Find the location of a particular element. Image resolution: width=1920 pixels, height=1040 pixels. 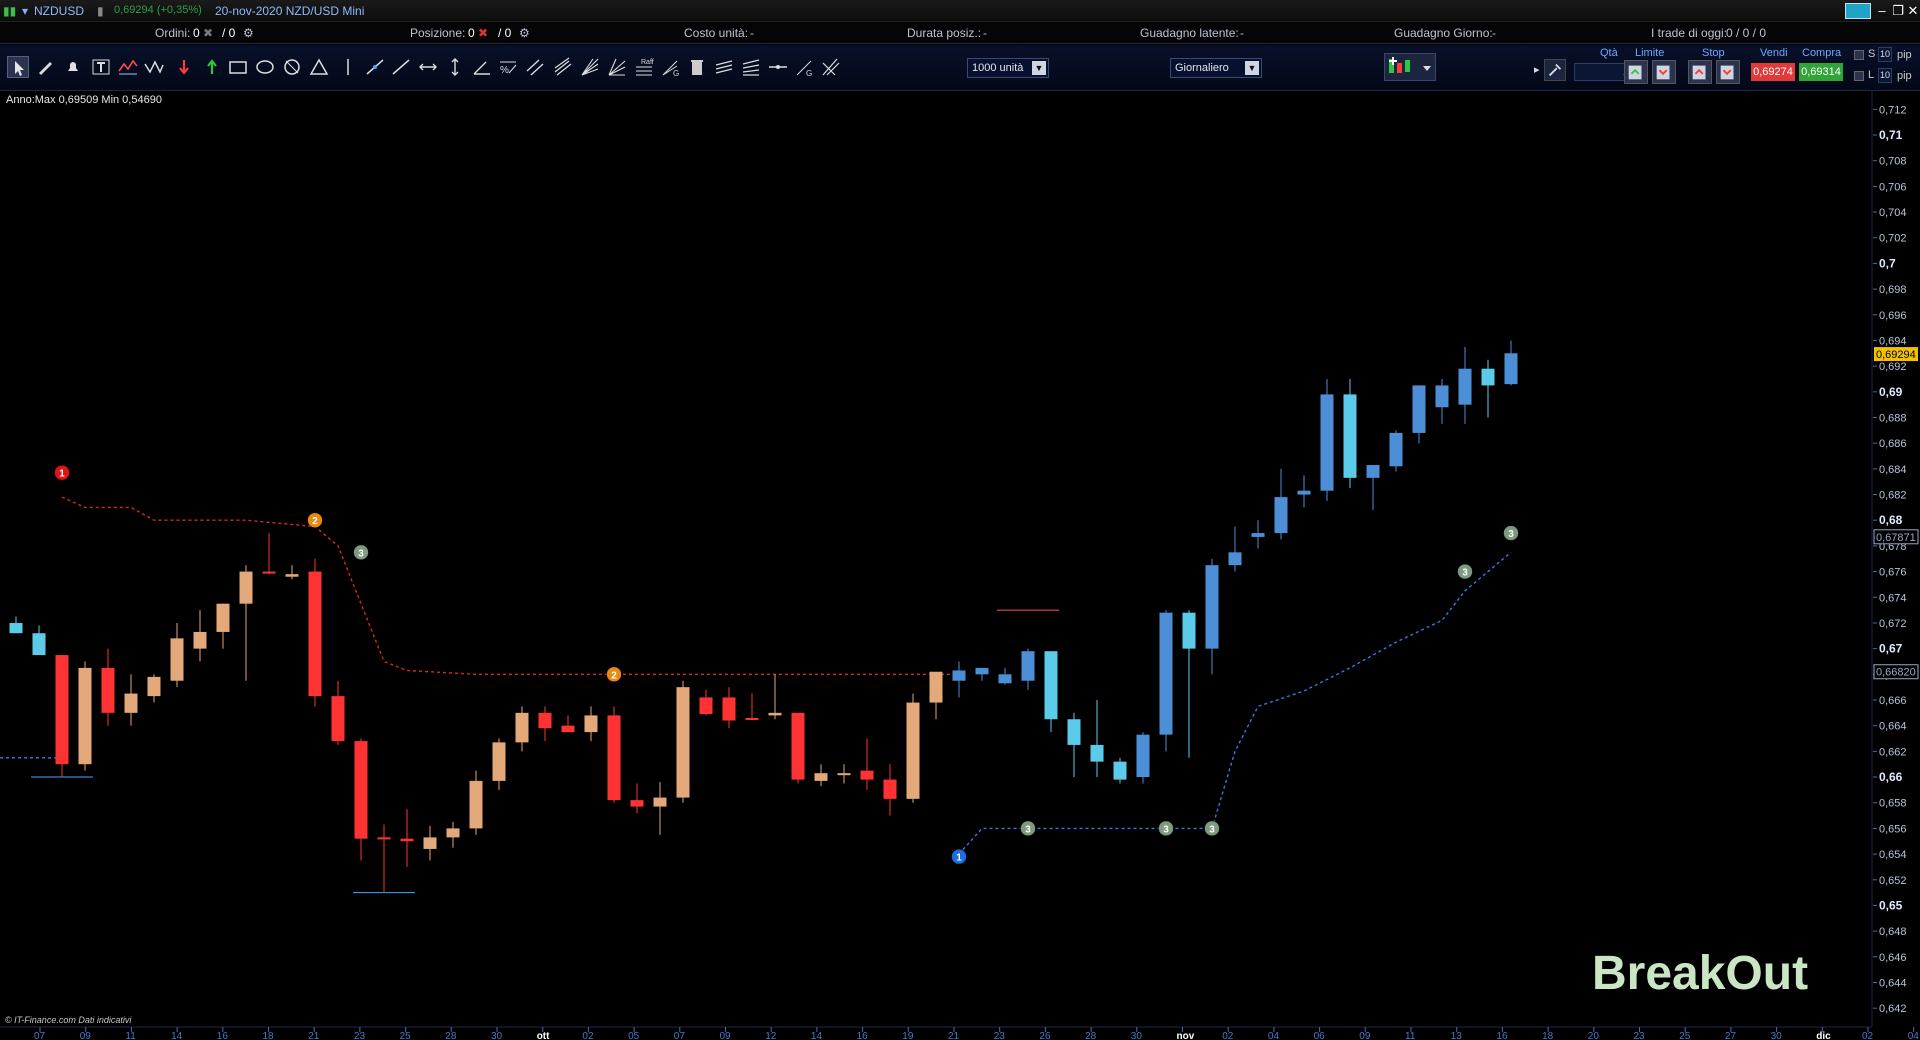

units-select: 1000 unità ▼ is located at coordinates (1008, 68).